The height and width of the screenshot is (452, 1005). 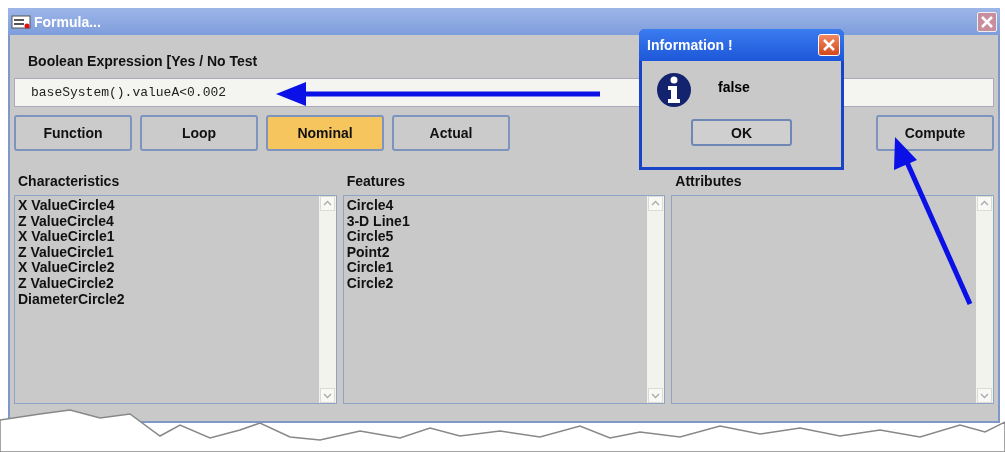 I want to click on list-item: X ValueCircle4, so click(x=66, y=206).